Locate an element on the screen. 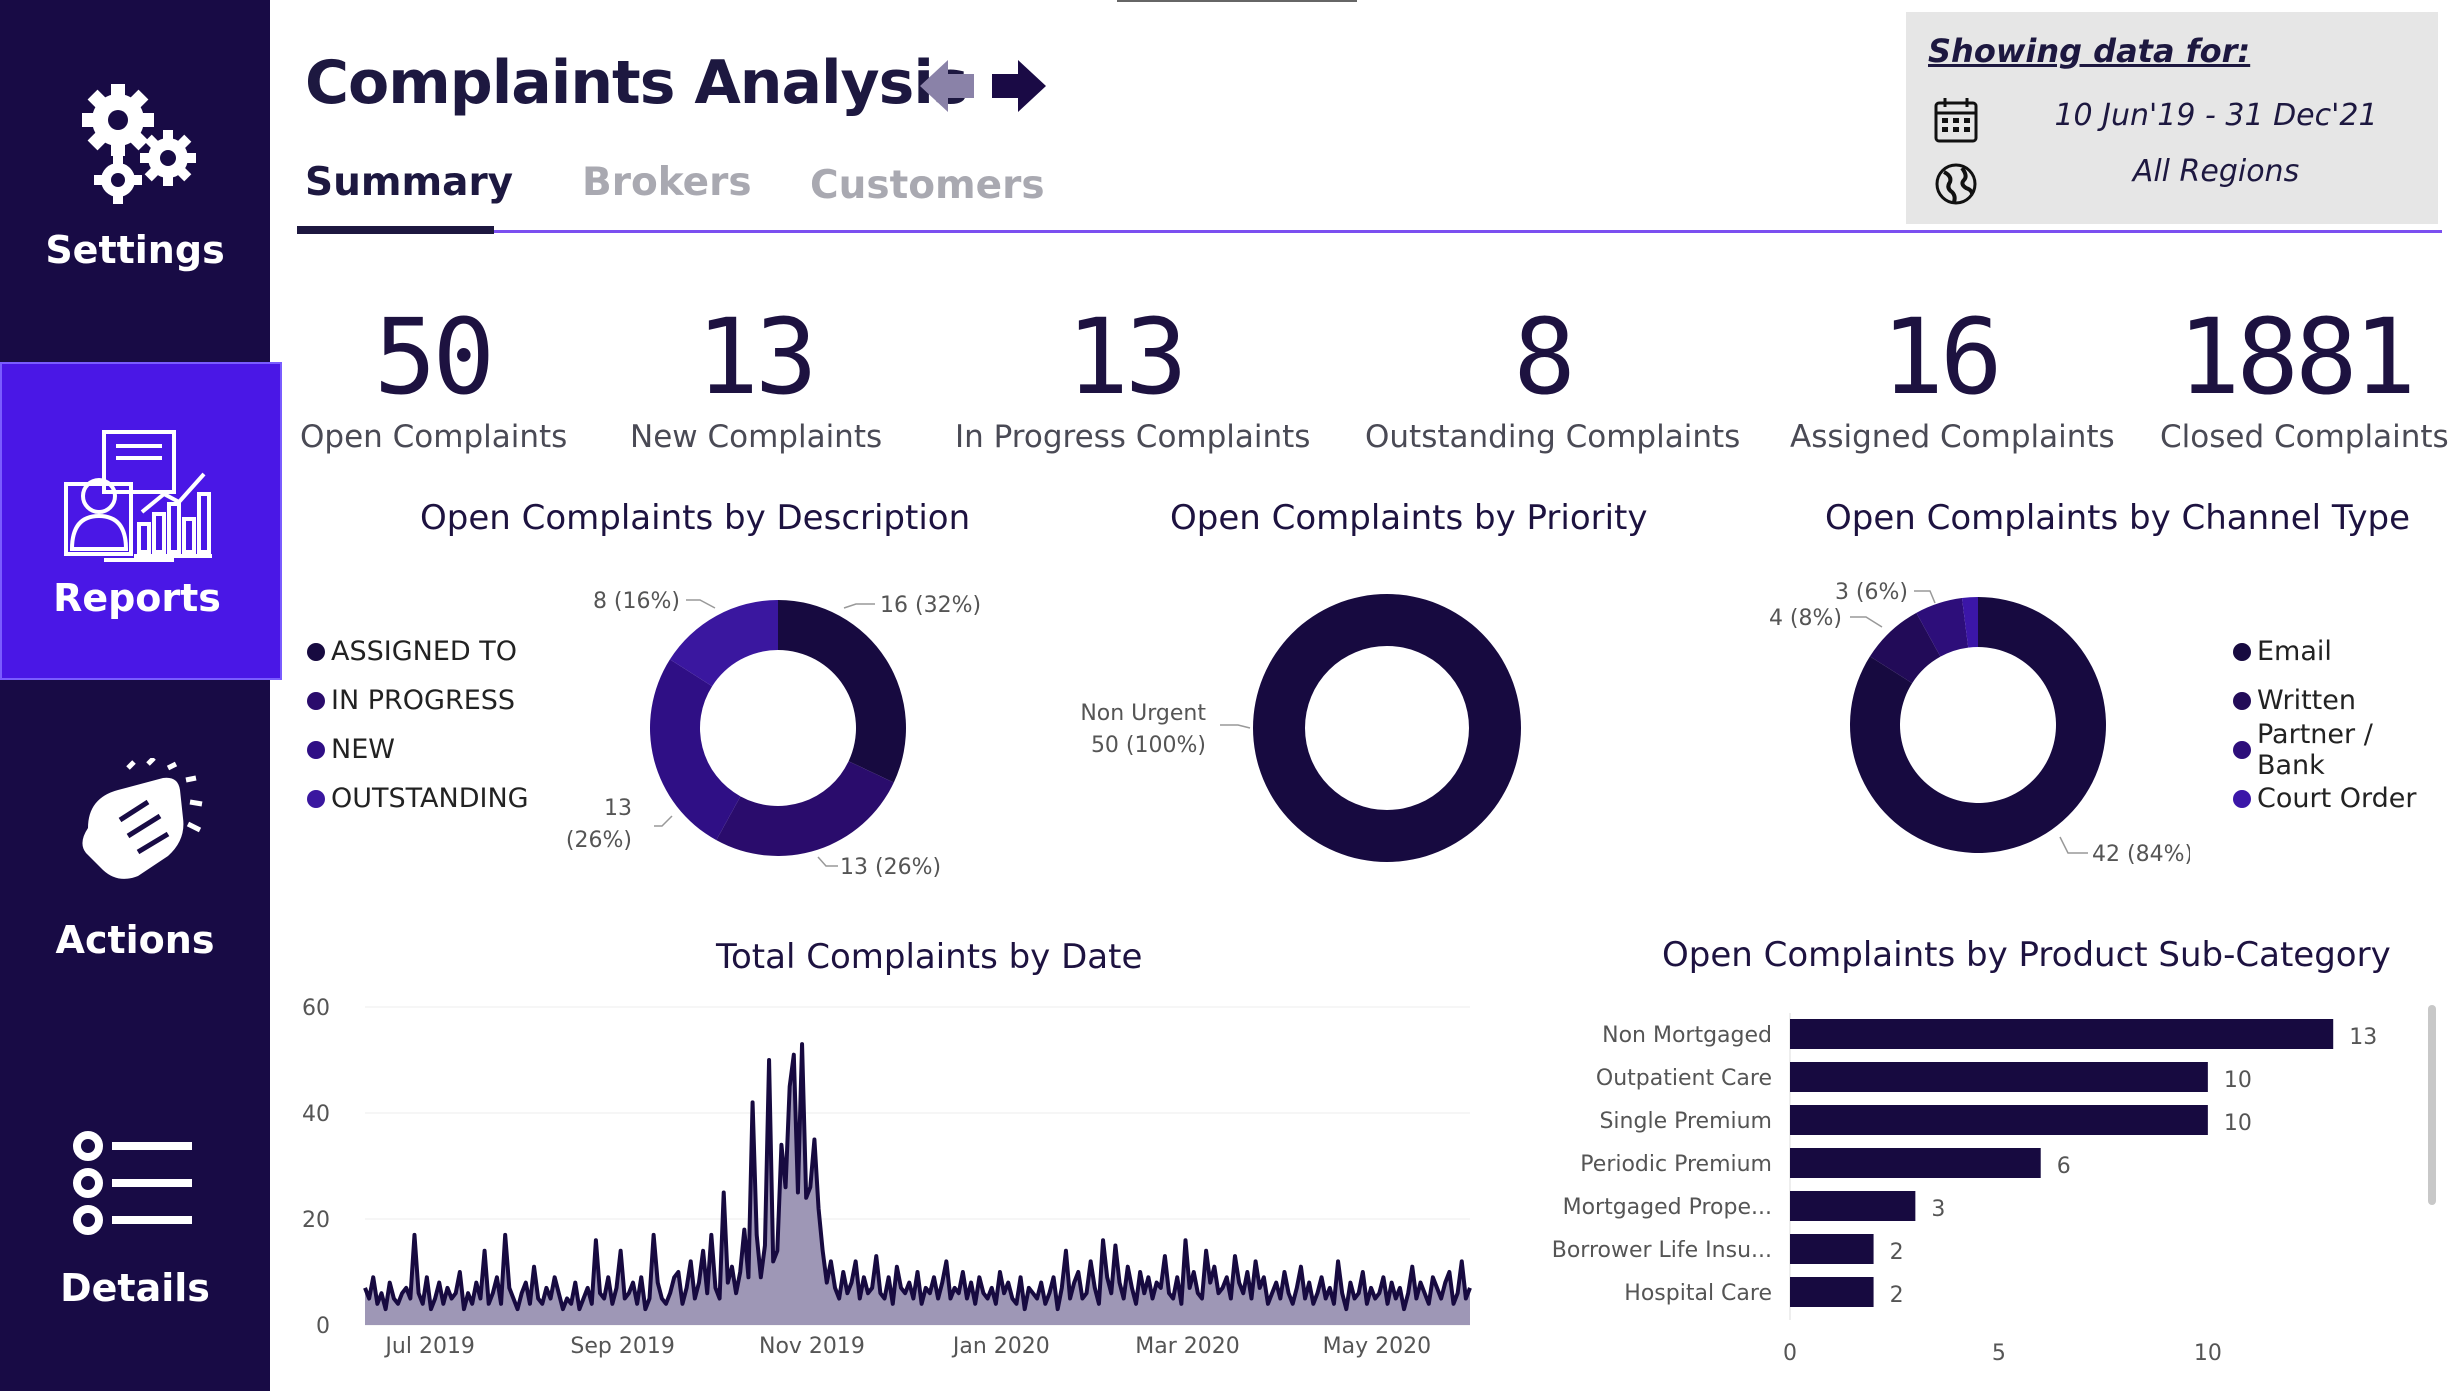 The image size is (2449, 1391). date-range-value: 10 Jun'19 - 31 Dec'21 is located at coordinates (2216, 115).